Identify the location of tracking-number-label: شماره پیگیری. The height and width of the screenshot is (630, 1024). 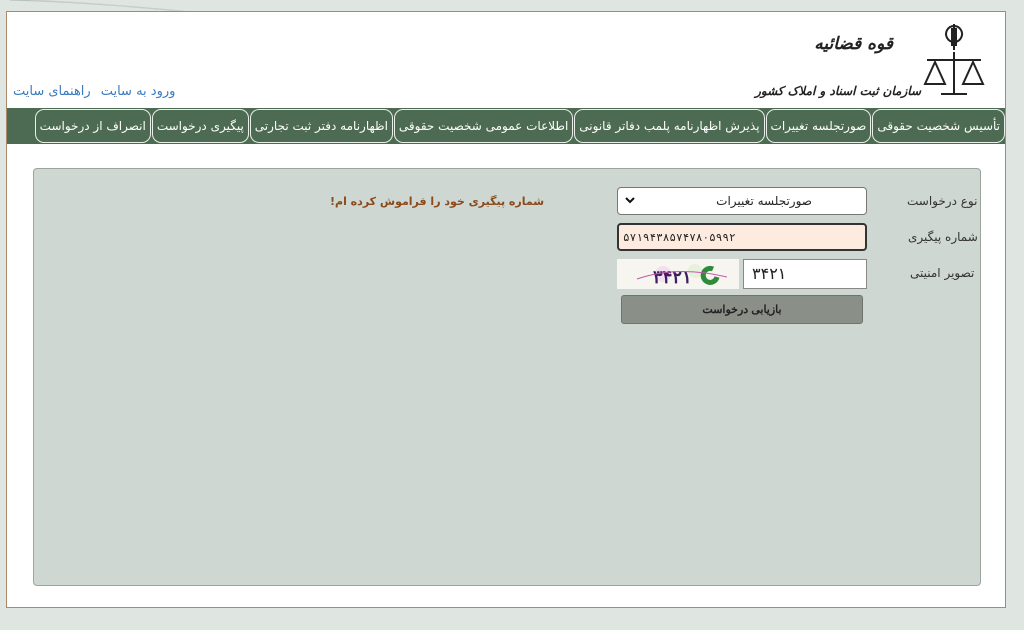
(943, 237).